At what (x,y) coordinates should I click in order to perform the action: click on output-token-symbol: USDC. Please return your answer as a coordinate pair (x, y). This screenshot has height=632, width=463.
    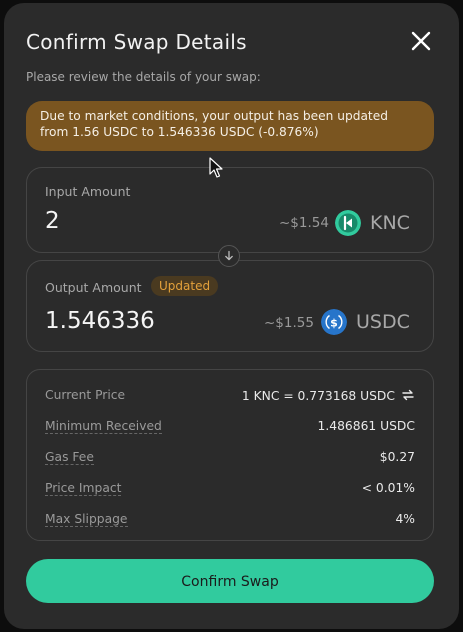
    Looking at the image, I should click on (383, 322).